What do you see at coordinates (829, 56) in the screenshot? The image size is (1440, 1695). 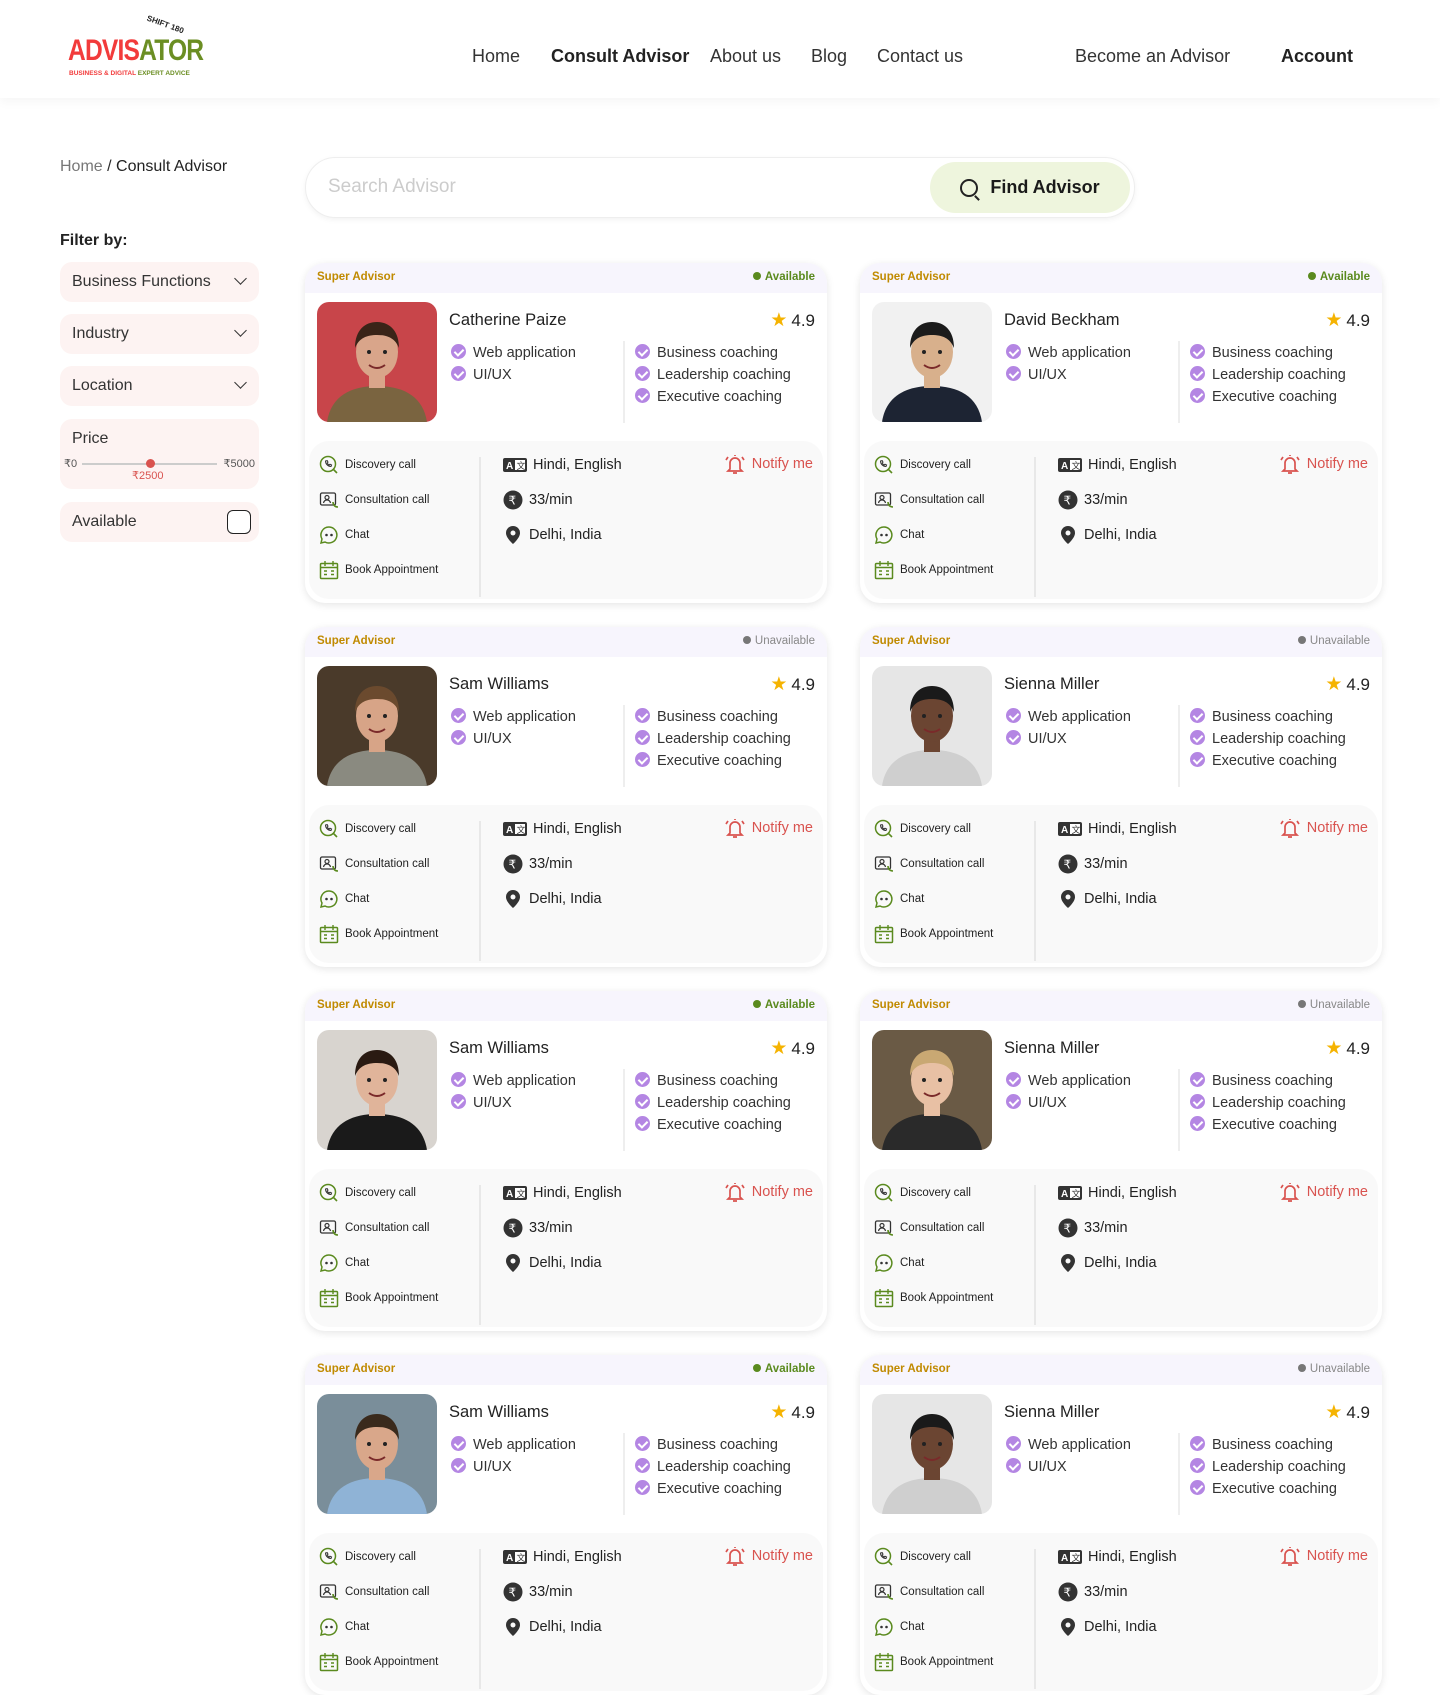 I see `nav-blog: Blog` at bounding box center [829, 56].